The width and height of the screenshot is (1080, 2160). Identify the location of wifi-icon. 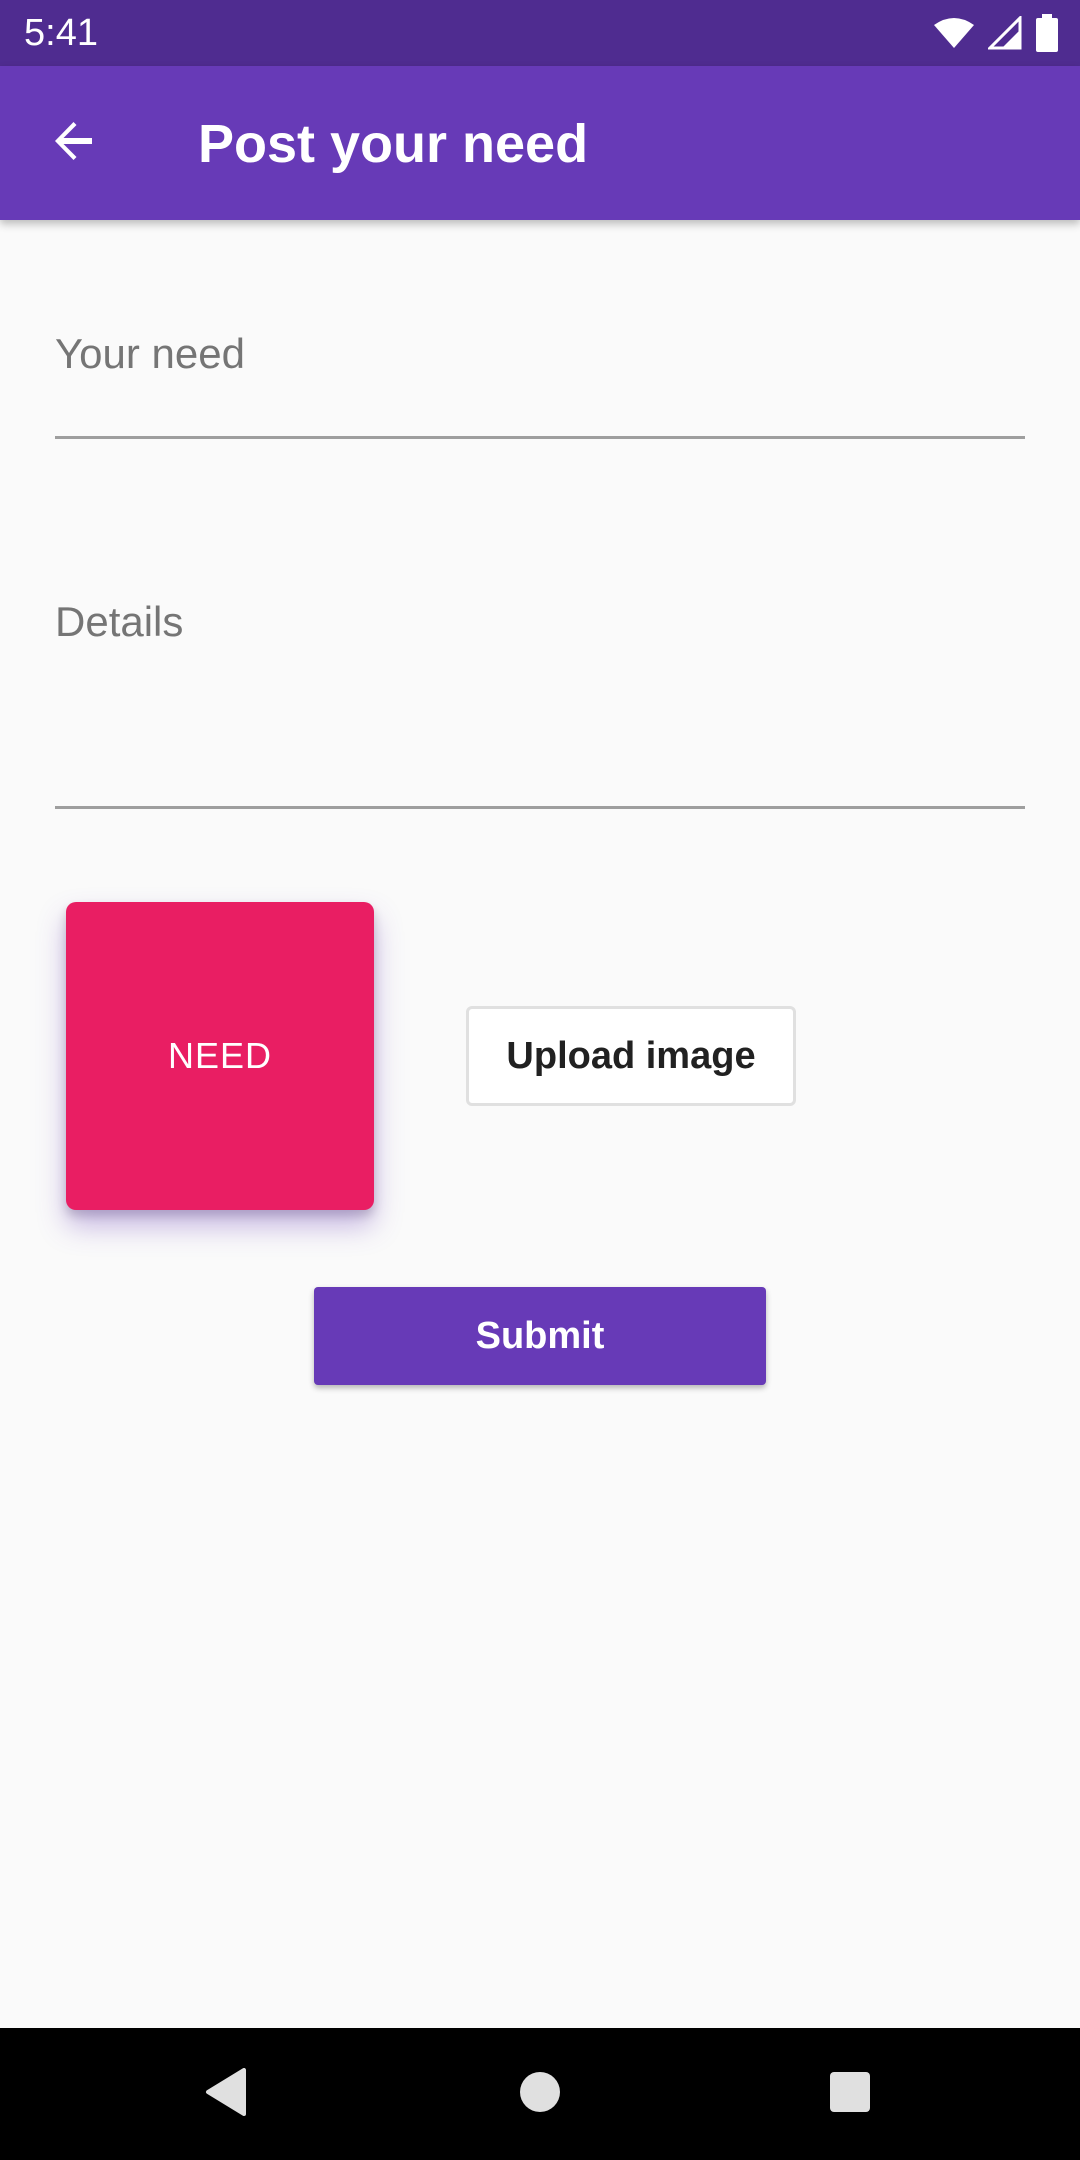
(954, 33).